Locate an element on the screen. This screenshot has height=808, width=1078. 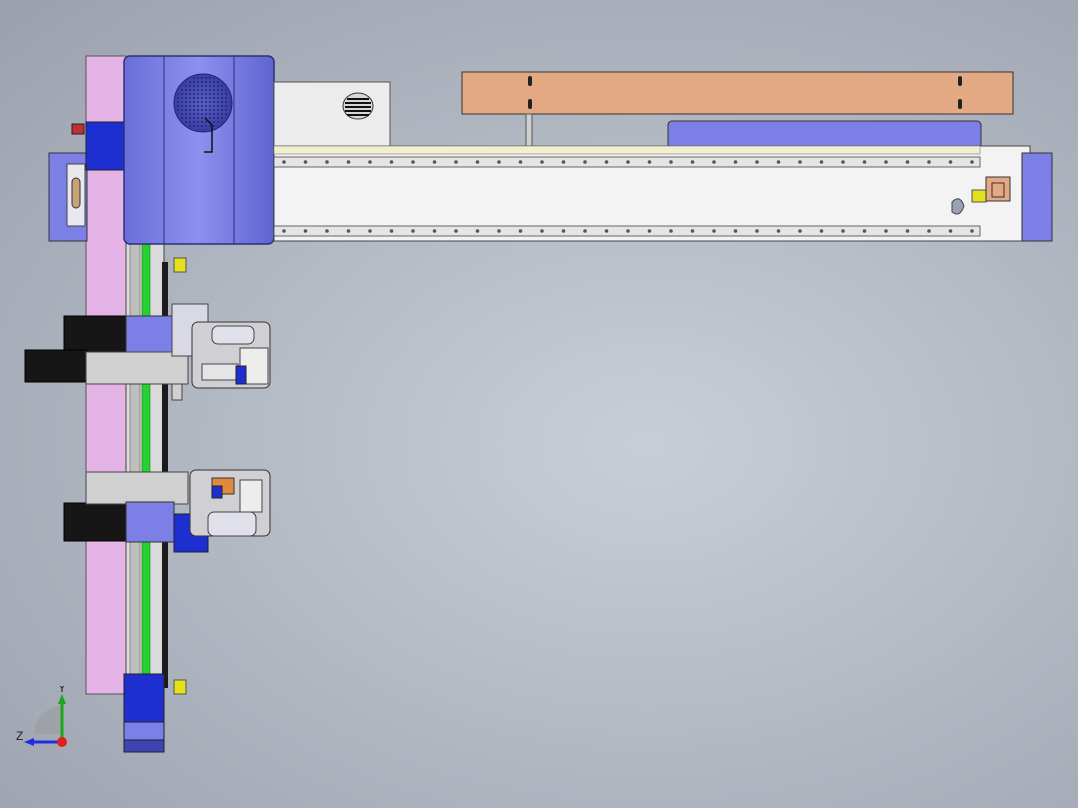
limit-block-bottom is located at coordinates (180, 687).